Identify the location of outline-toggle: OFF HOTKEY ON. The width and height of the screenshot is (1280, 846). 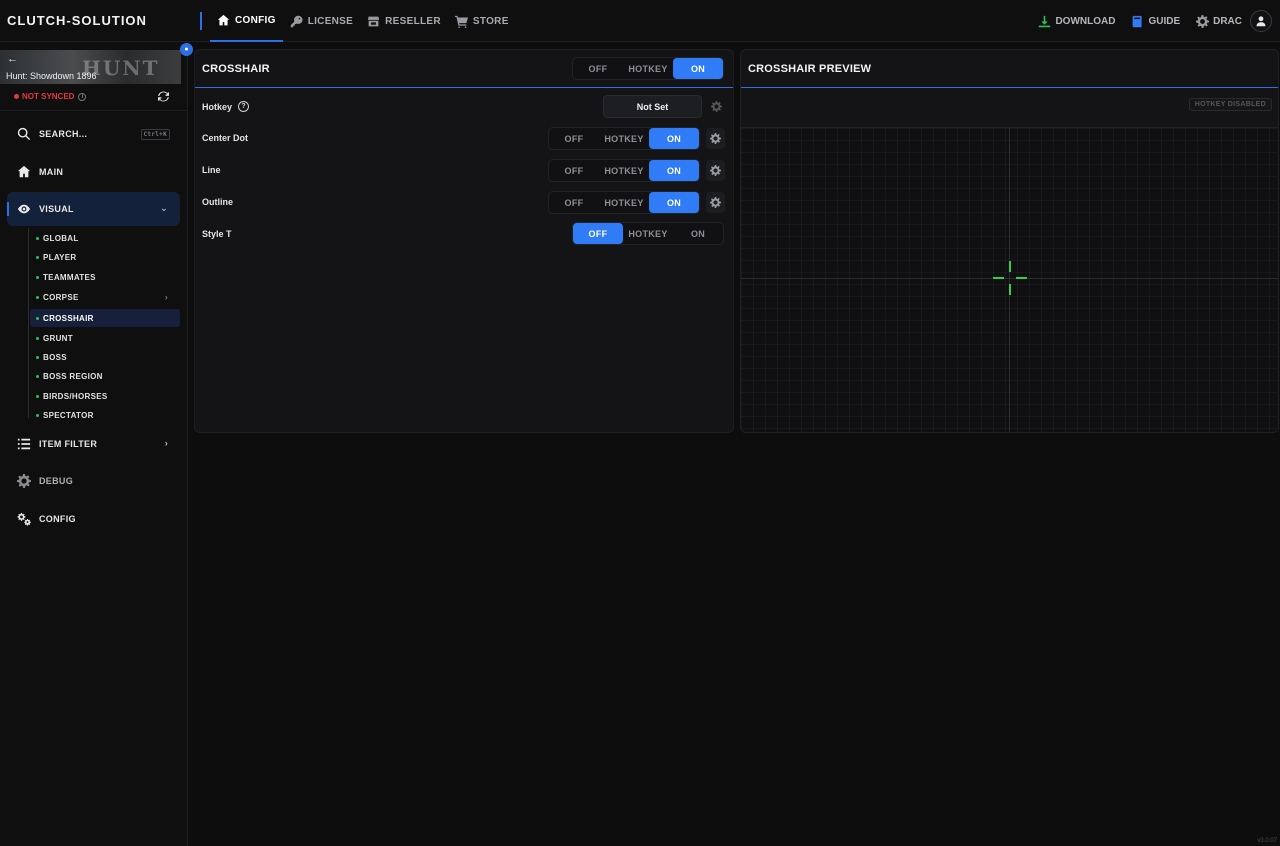
(624, 202).